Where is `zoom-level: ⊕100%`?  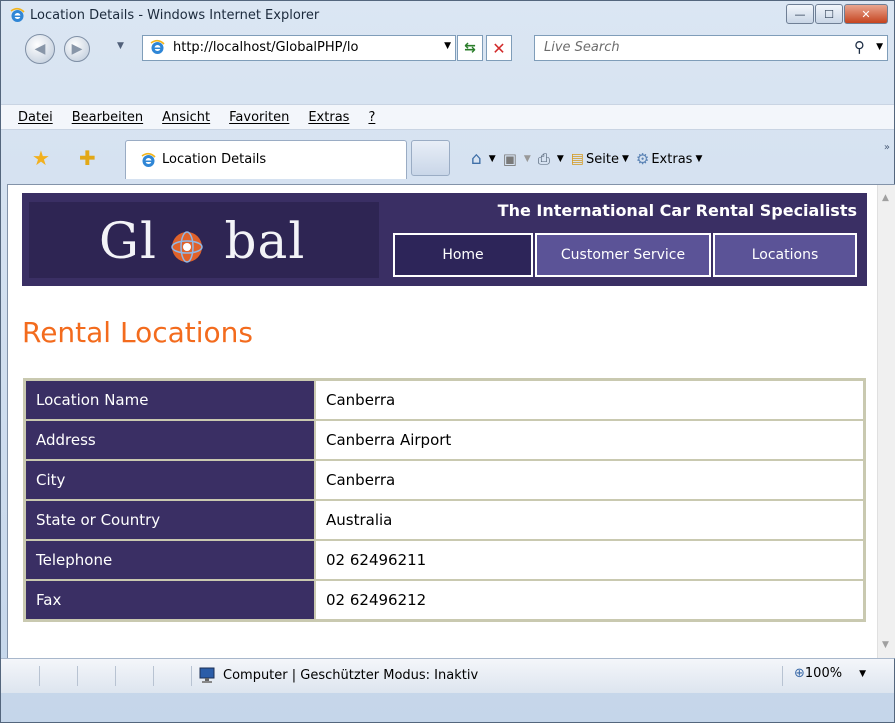
zoom-level: ⊕100% is located at coordinates (818, 673).